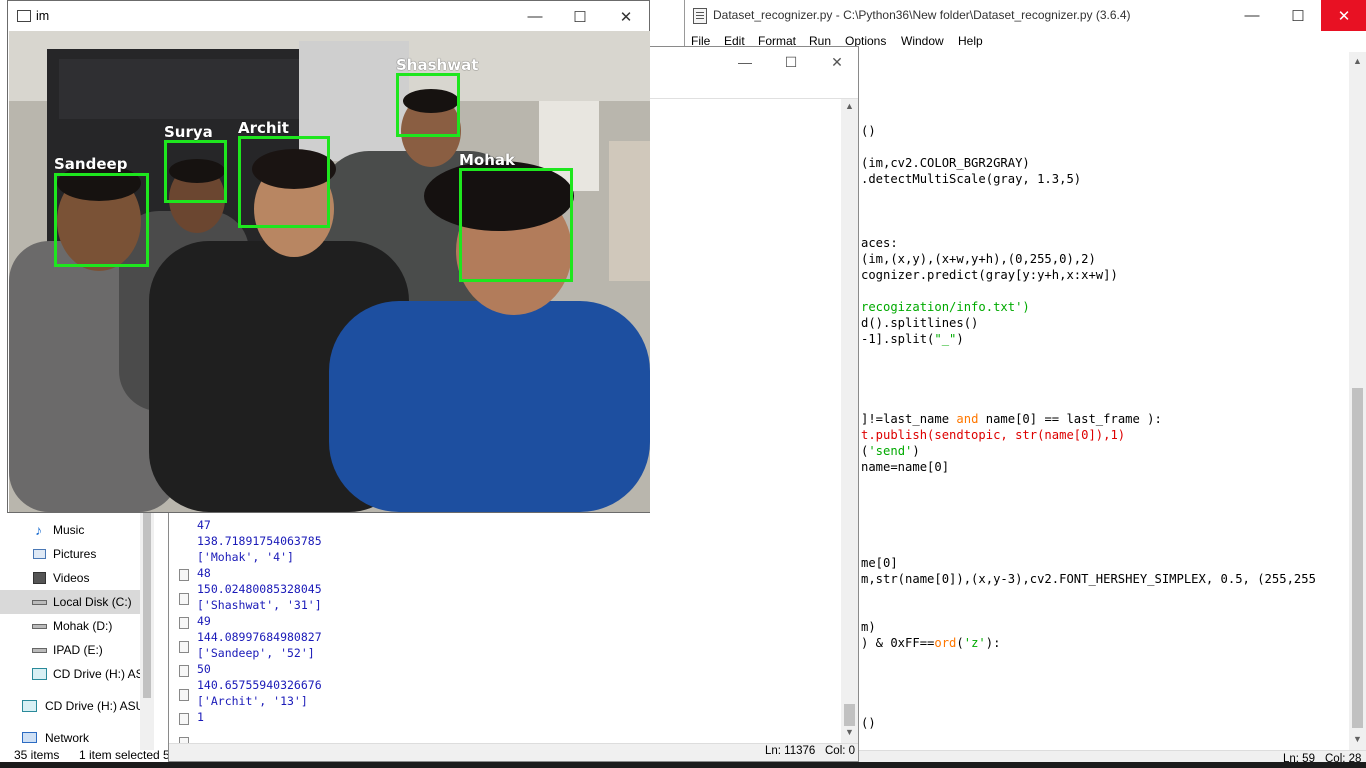  Describe the element at coordinates (245, 557) in the screenshot. I see `shell-output-line: ['Mohak', '4']` at that location.